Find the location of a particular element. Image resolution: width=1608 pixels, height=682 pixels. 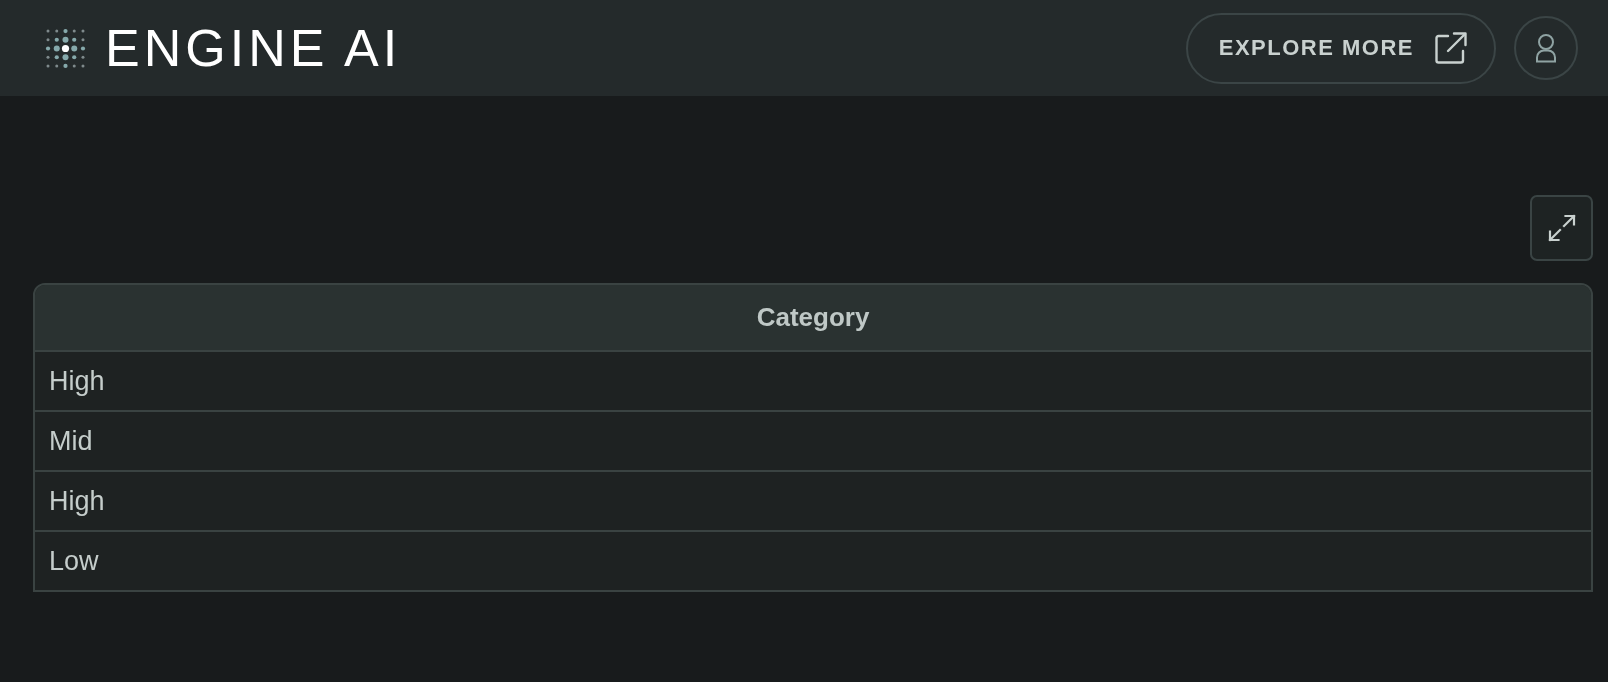

expand-button is located at coordinates (1561, 228).